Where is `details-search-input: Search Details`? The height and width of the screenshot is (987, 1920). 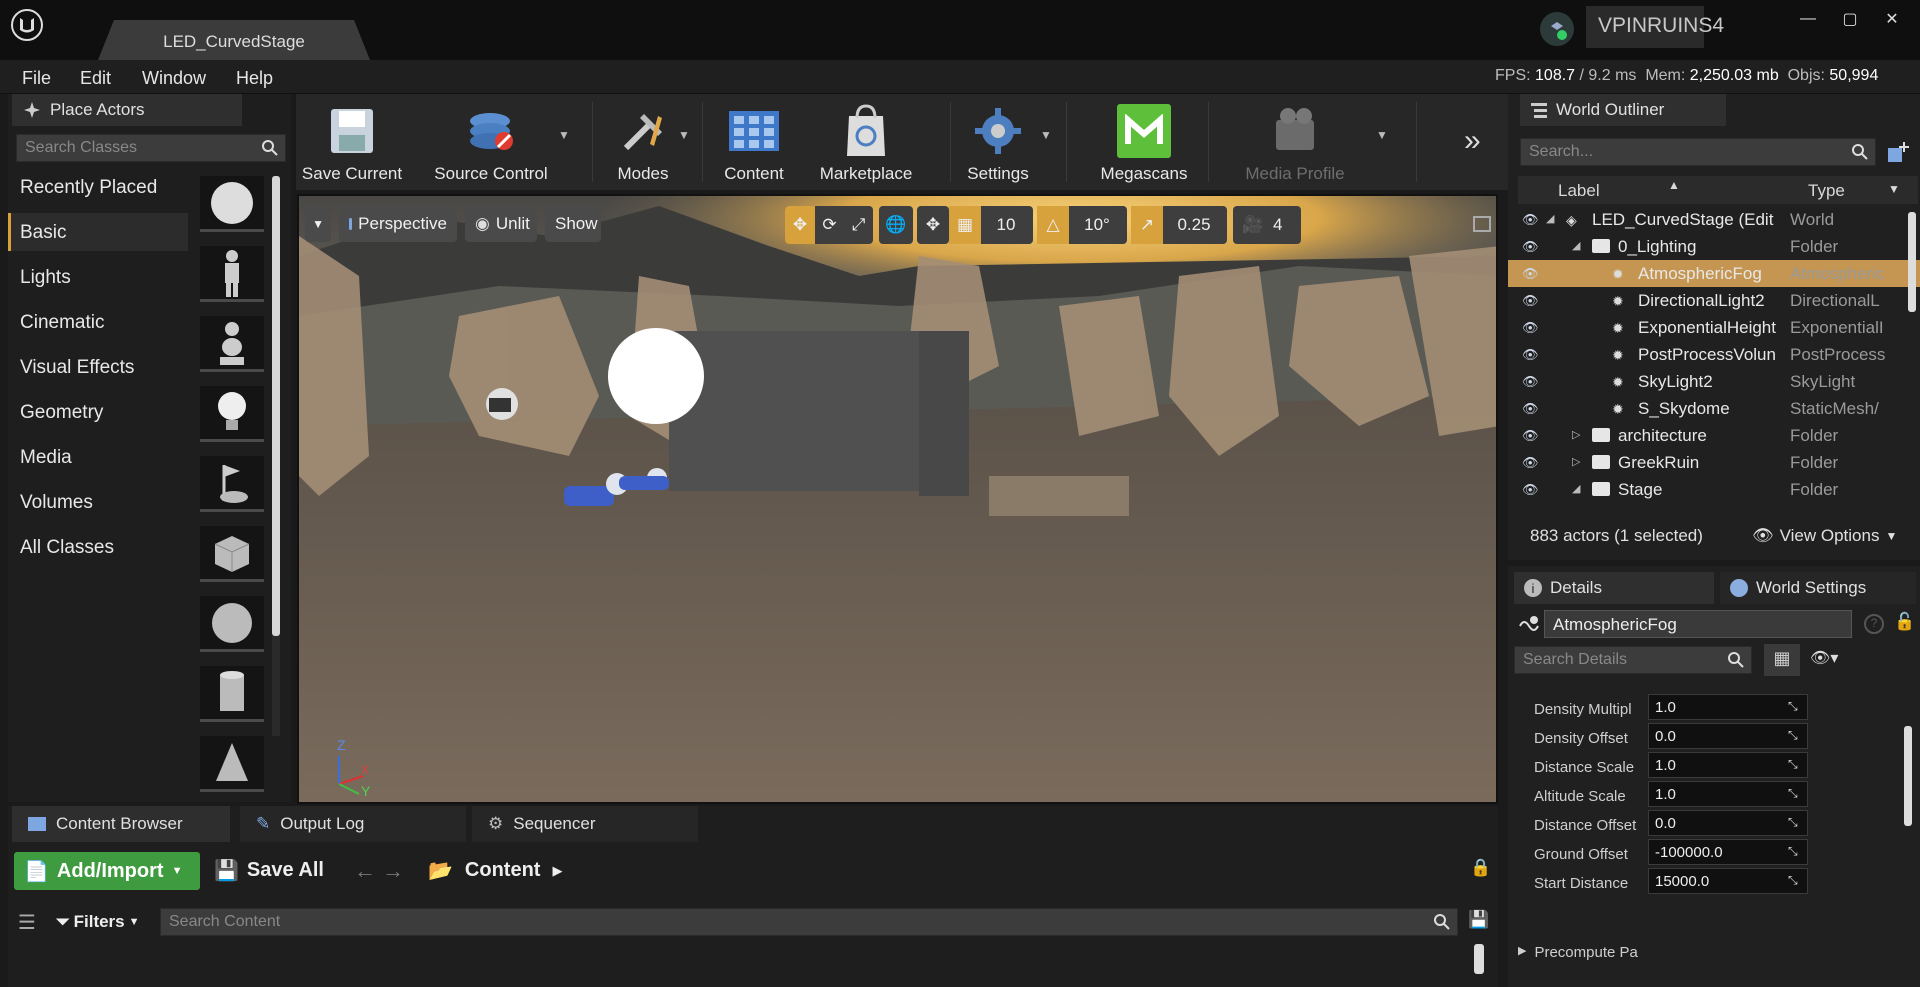
details-search-input: Search Details is located at coordinates (1633, 660).